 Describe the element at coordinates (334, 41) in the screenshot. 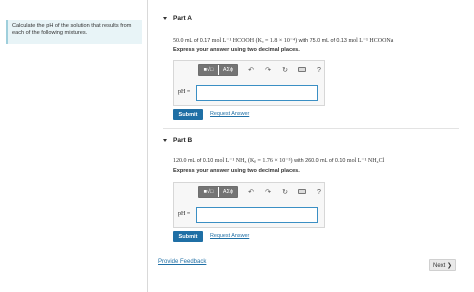

I see `part-a-unit2: mL of 0.13` at that location.